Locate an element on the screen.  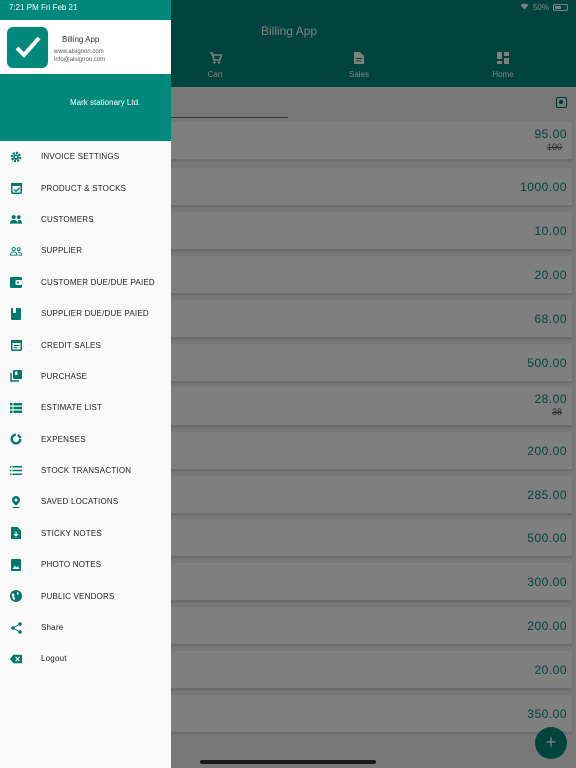
menu-item-product-stocks: PRODUCT & STOCKS is located at coordinates (85, 187).